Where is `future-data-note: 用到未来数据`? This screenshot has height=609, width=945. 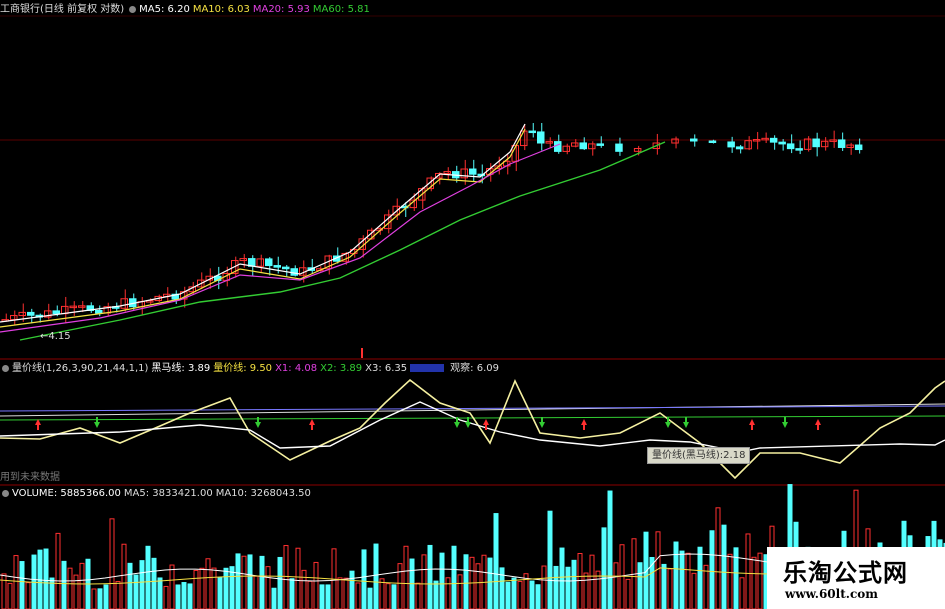
future-data-note: 用到未来数据 is located at coordinates (30, 477).